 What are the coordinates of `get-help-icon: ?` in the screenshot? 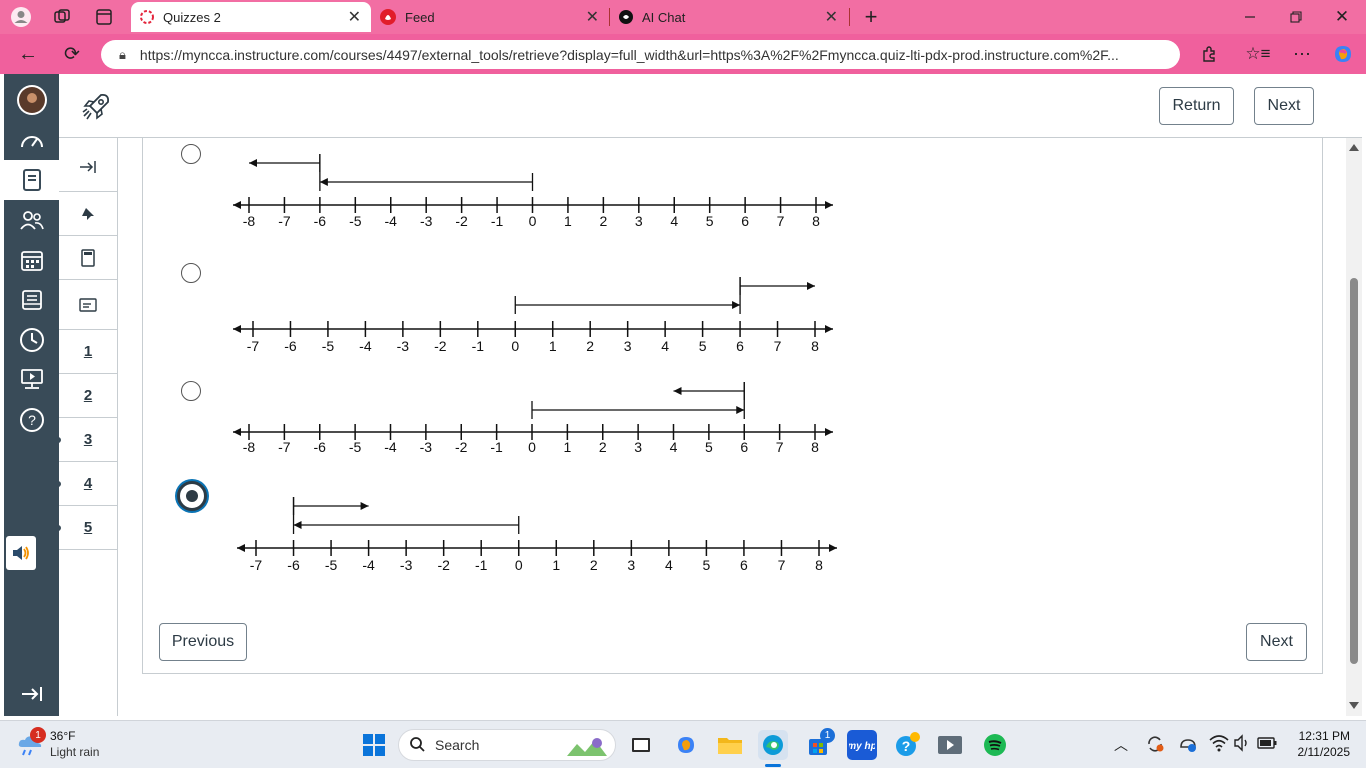 It's located at (907, 745).